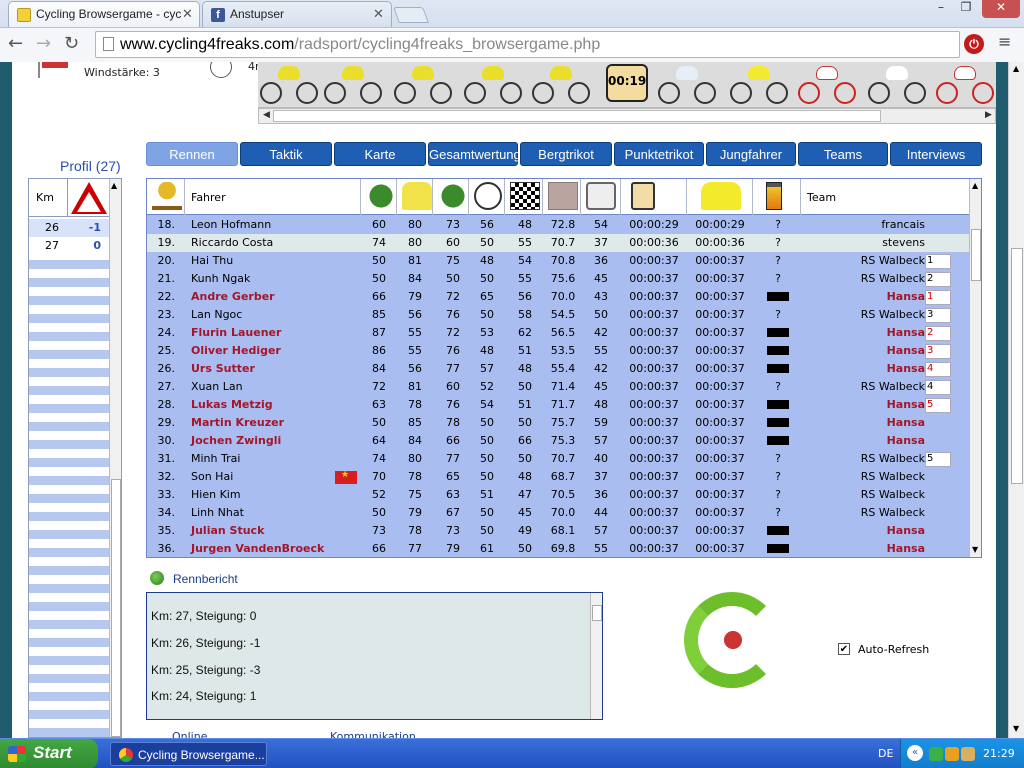 This screenshot has width=1024, height=768. I want to click on start-button: Start, so click(49, 753).